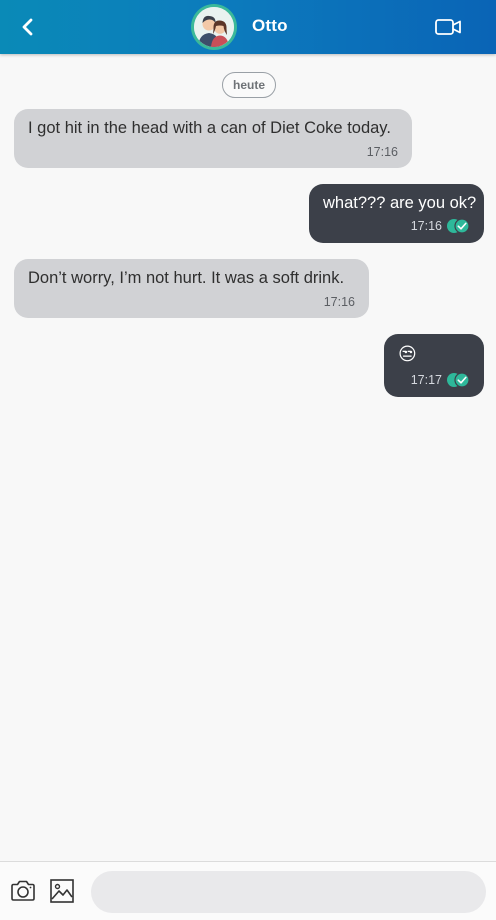 The image size is (496, 920). I want to click on date-separator: heute, so click(249, 85).